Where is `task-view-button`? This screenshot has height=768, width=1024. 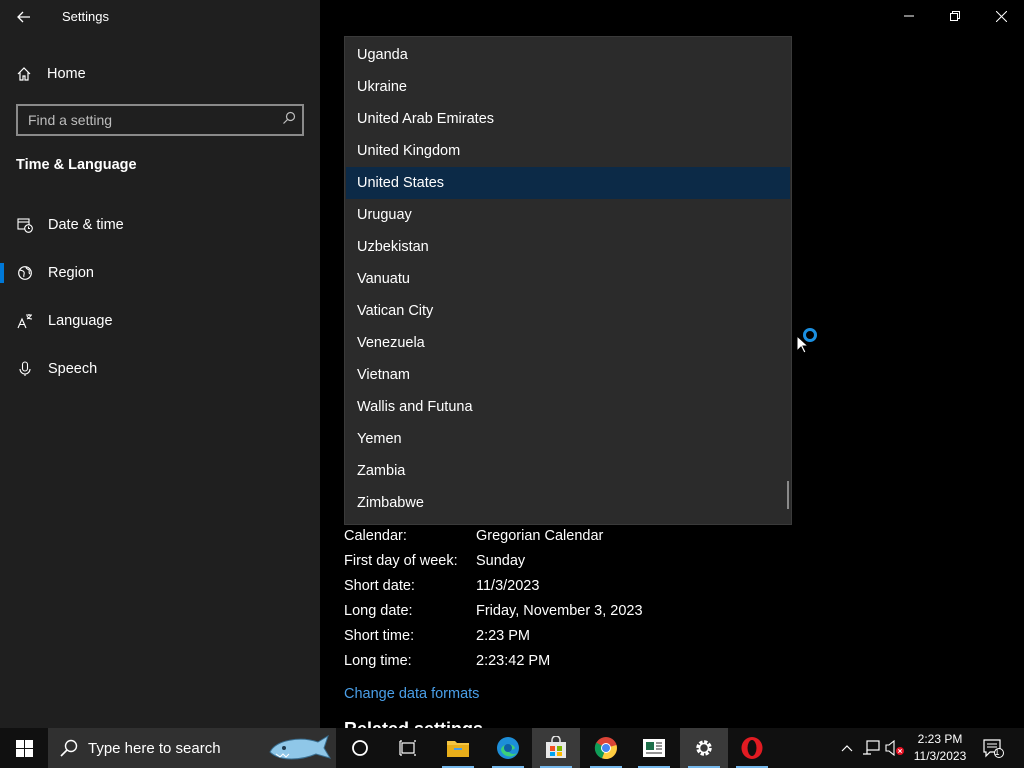 task-view-button is located at coordinates (408, 748).